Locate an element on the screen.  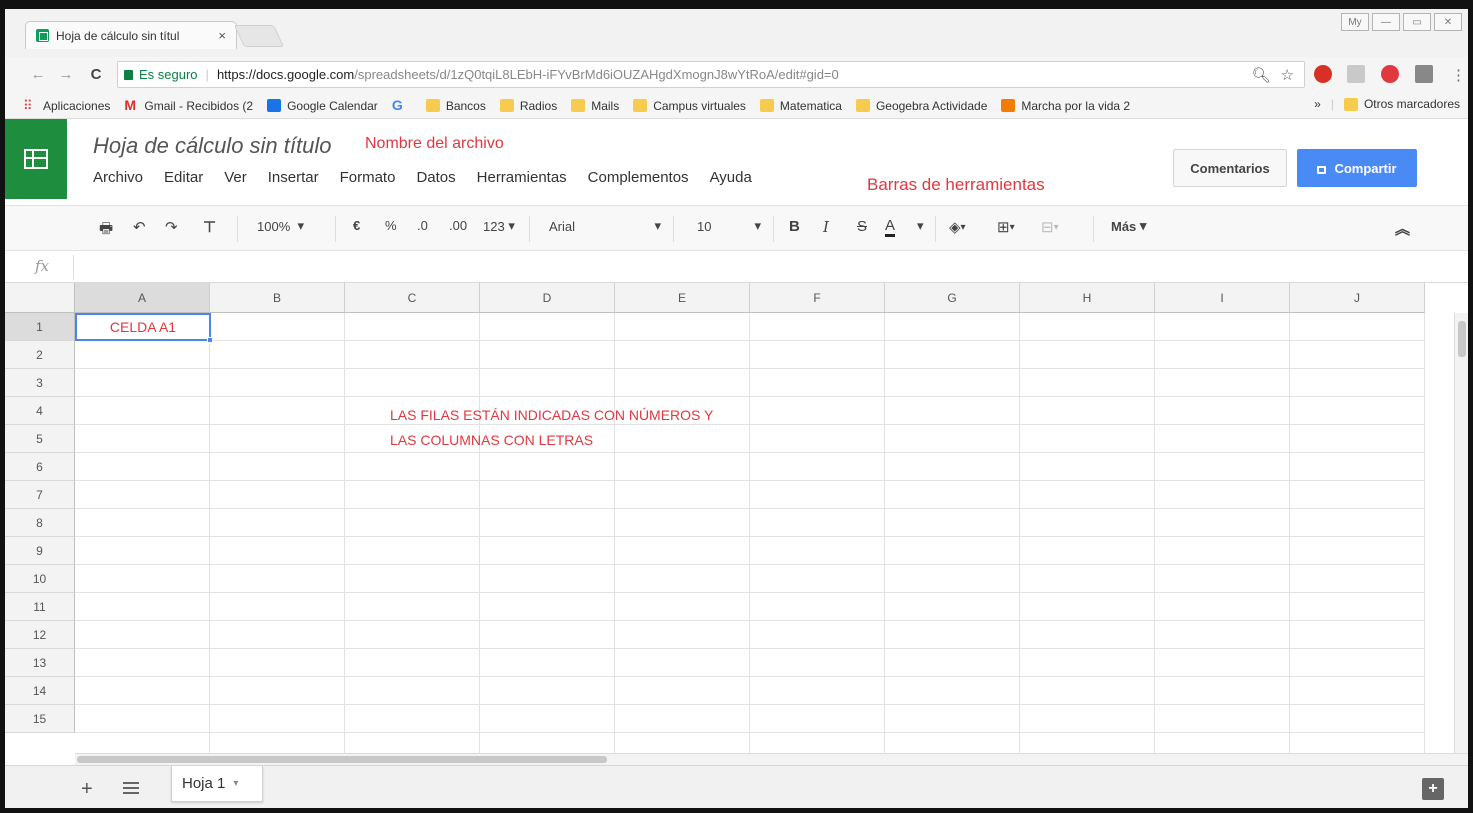
currency-format-button: € is located at coordinates (356, 225).